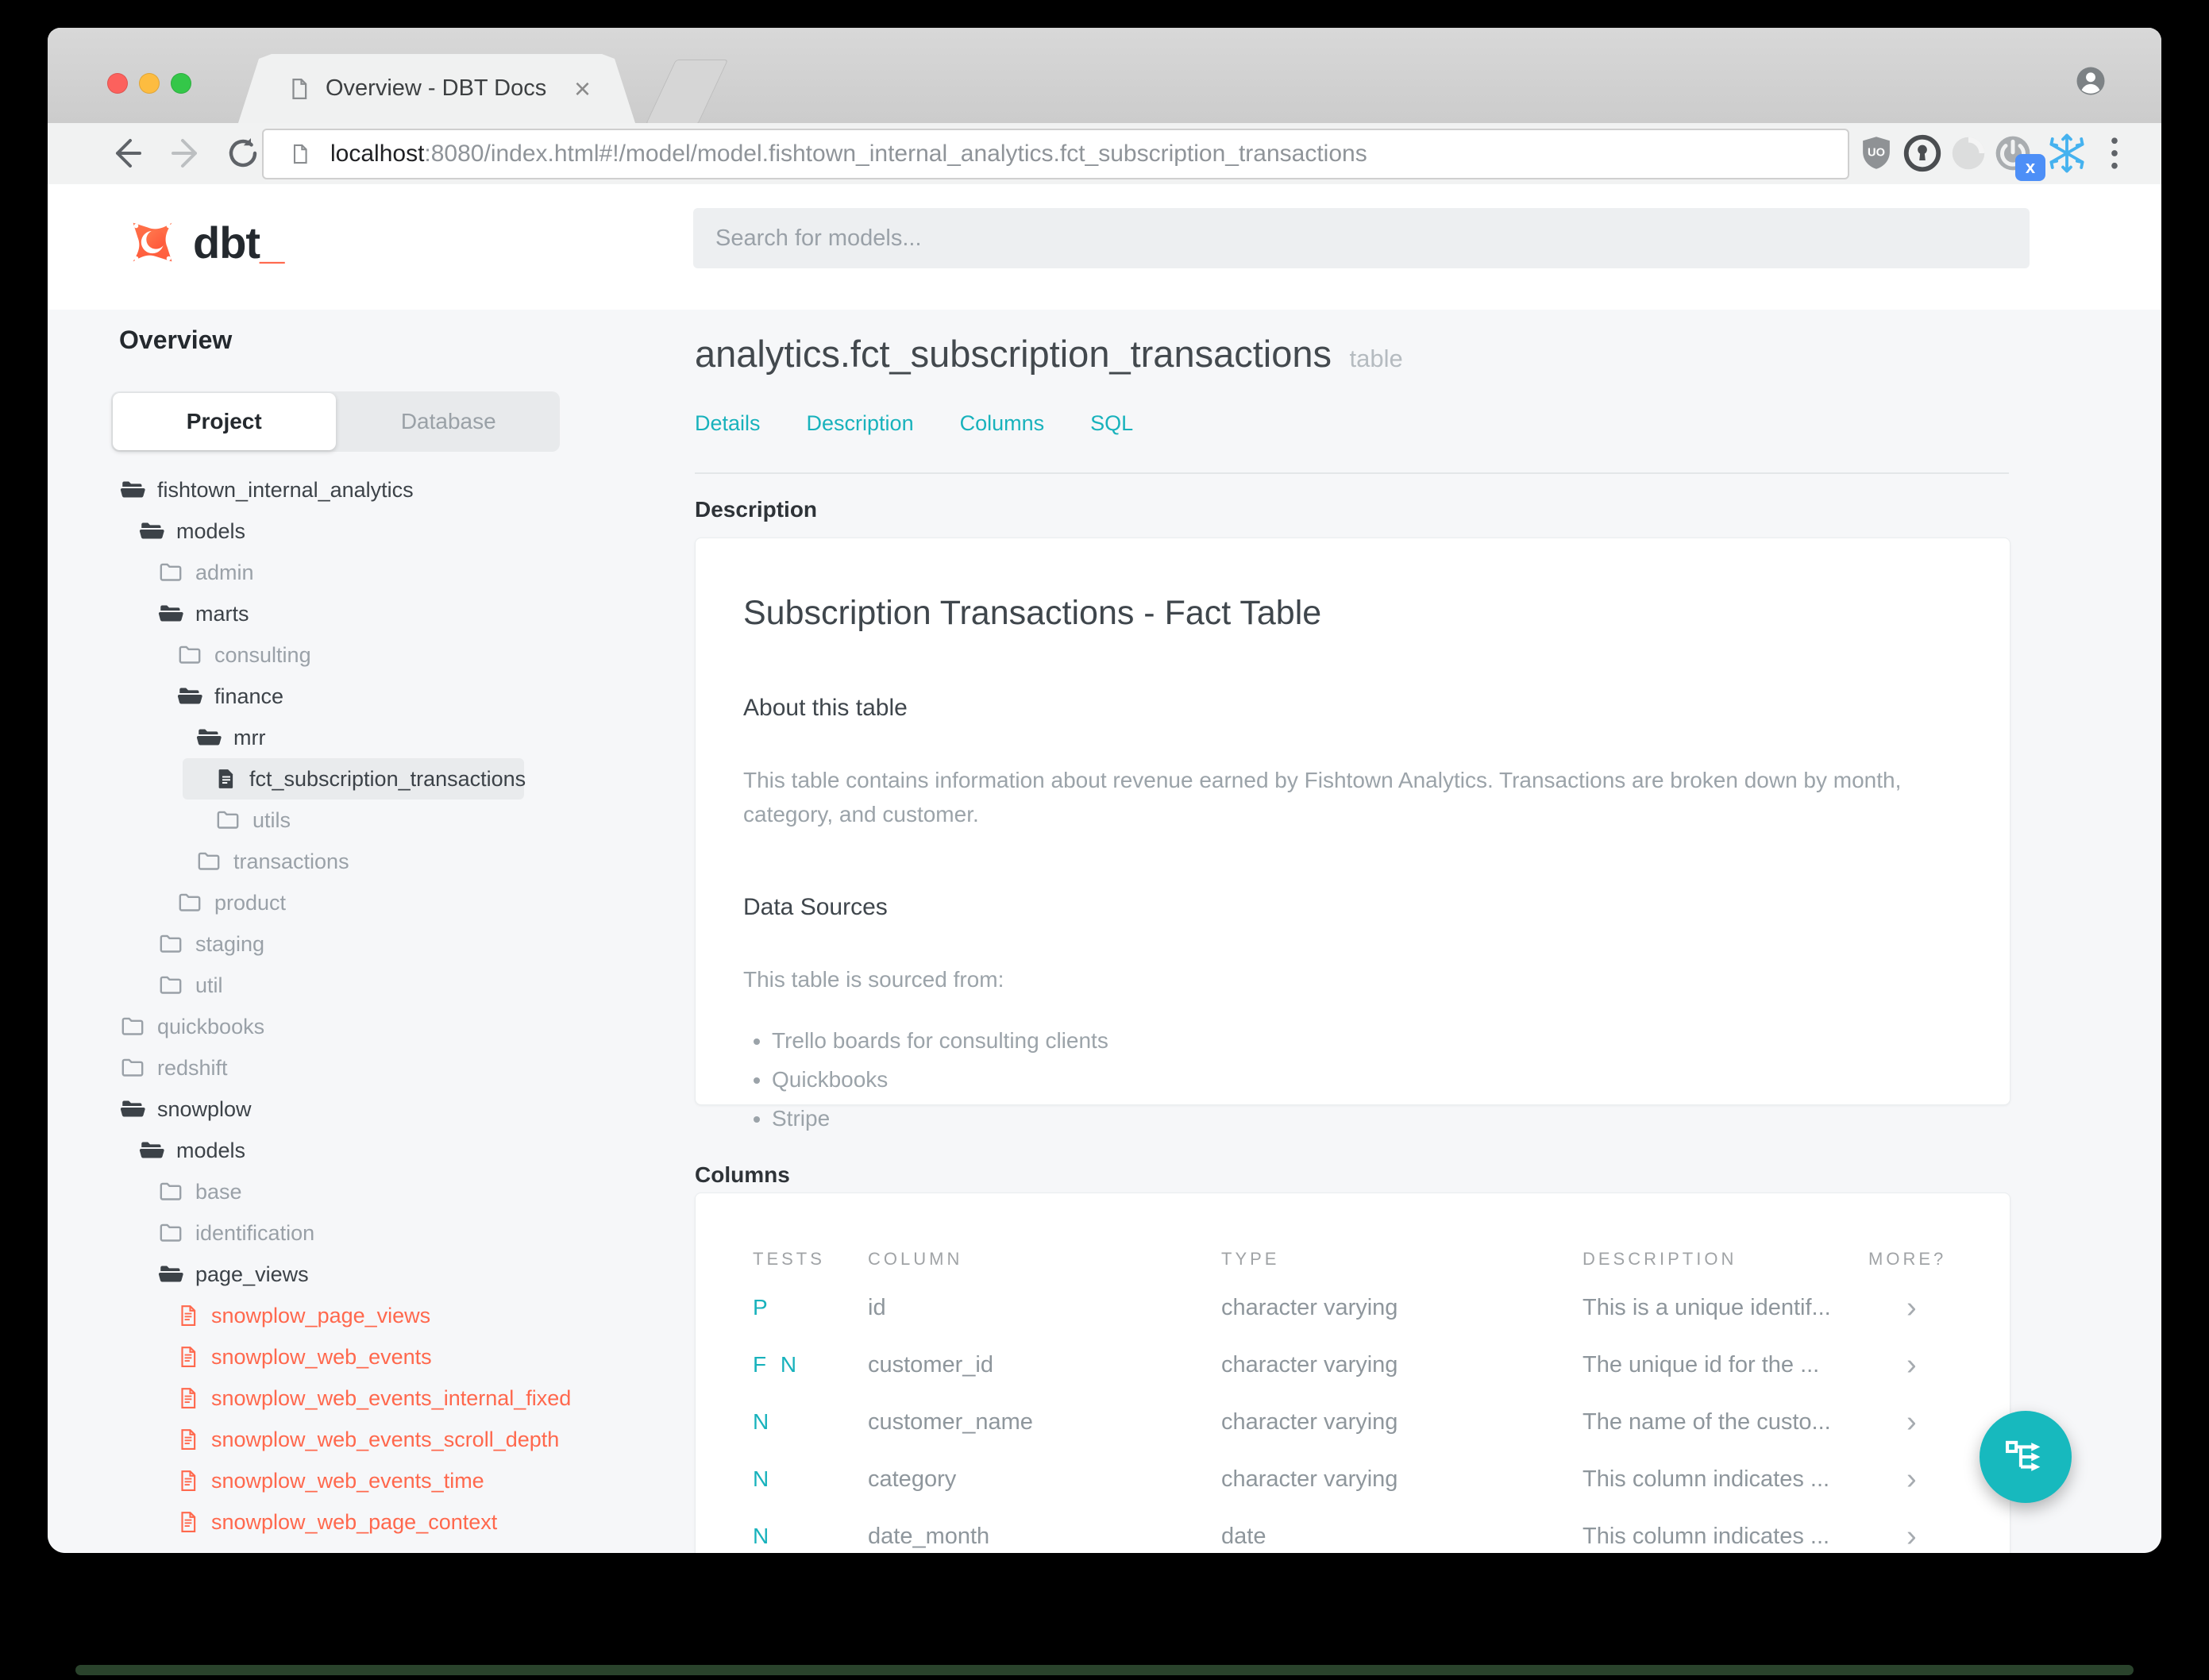 The width and height of the screenshot is (2209, 1680). Describe the element at coordinates (190, 986) in the screenshot. I see `tree-item-util: util` at that location.